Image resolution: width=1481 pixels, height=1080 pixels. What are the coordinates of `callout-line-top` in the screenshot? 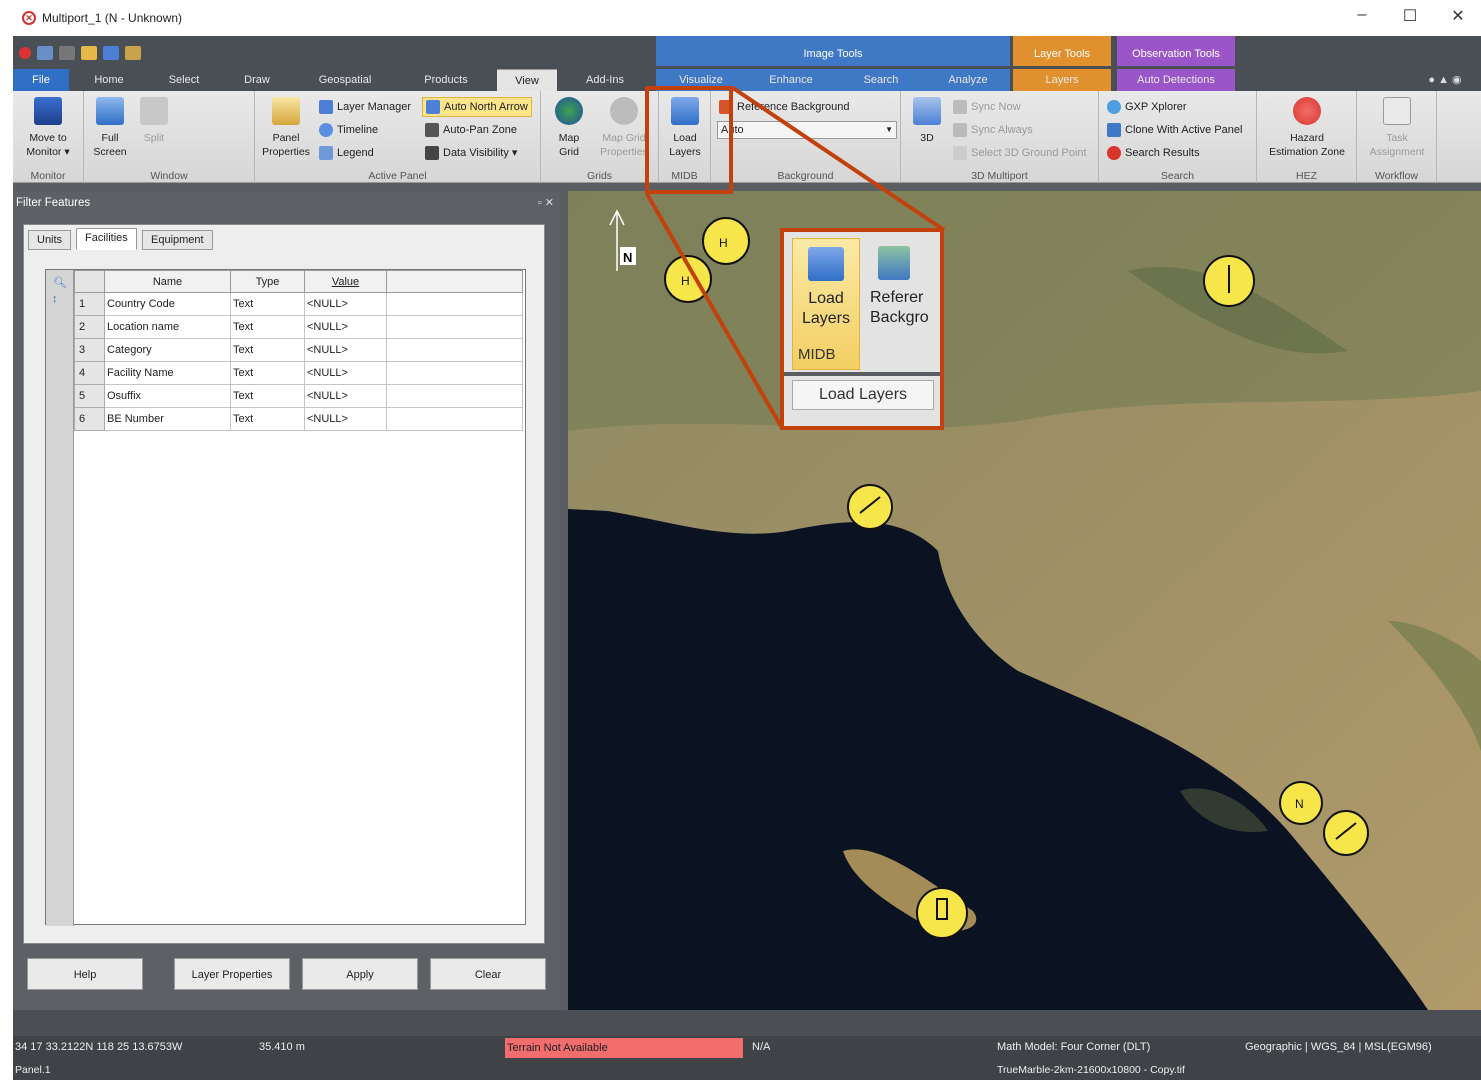 It's located at (838, 159).